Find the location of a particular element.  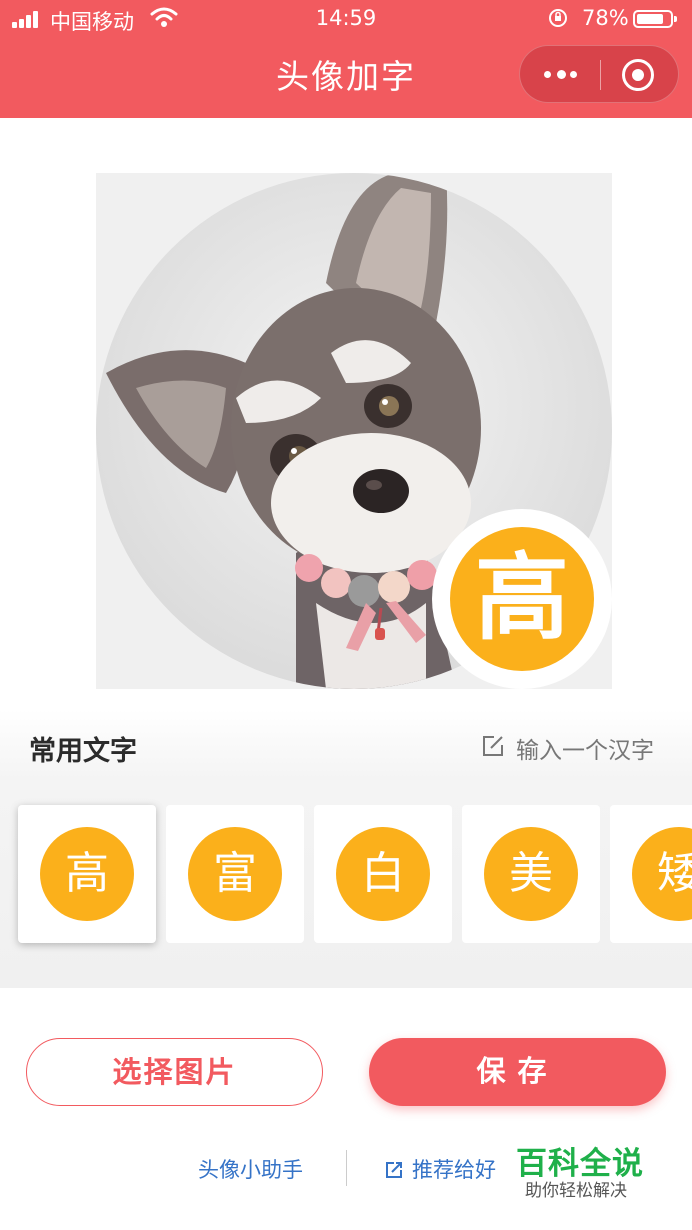

avatar-helper-link: 头像小助手 is located at coordinates (250, 1169).